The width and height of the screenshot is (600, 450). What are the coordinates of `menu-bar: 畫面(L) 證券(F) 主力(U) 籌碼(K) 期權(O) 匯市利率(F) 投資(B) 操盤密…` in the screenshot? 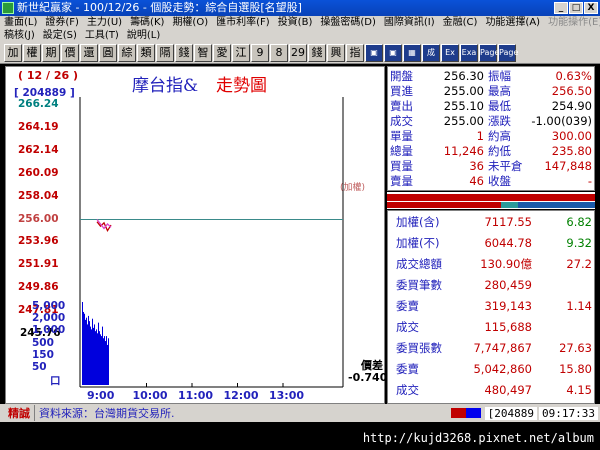 It's located at (300, 29).